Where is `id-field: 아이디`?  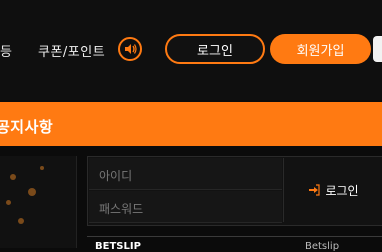
id-field: 아이디 is located at coordinates (185, 174).